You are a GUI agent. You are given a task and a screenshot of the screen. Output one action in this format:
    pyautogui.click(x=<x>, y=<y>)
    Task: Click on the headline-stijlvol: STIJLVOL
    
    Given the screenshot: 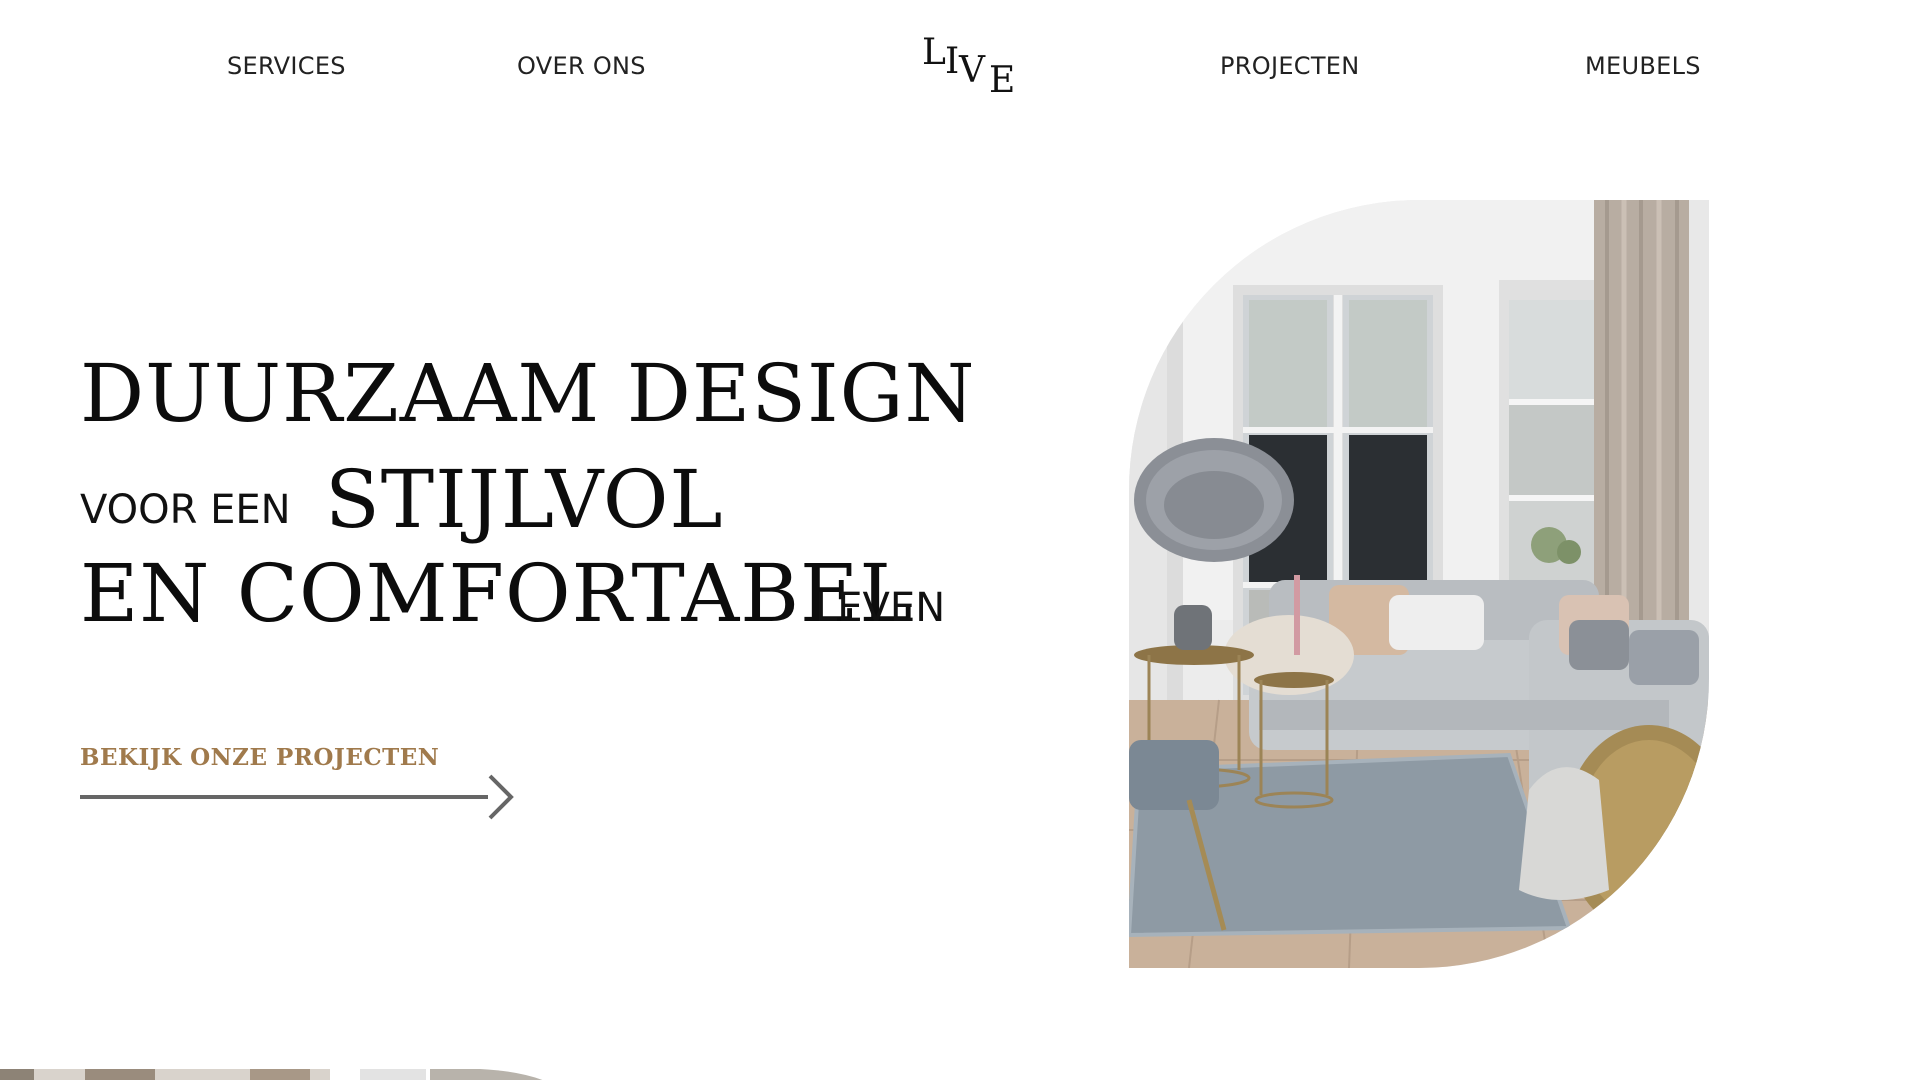 What is the action you would take?
    pyautogui.click(x=524, y=499)
    